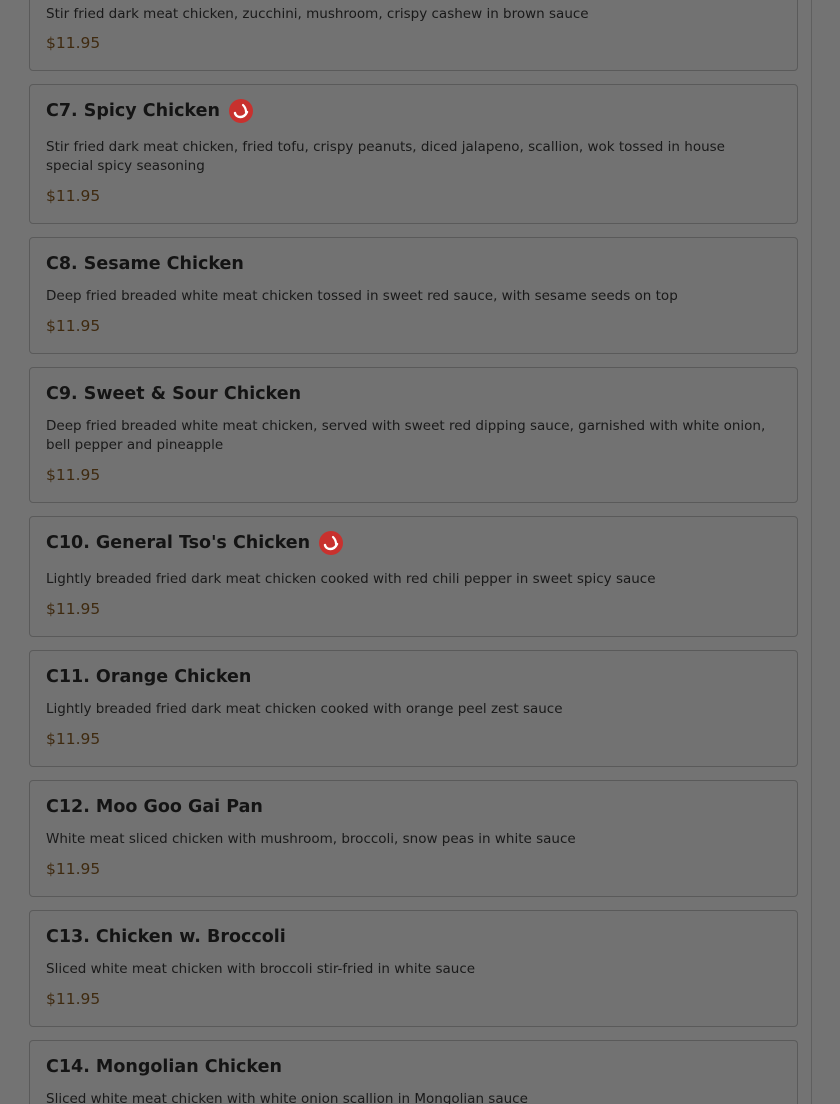  I want to click on menu-item-title-row: C10. General Tso's Chicken, so click(195, 543).